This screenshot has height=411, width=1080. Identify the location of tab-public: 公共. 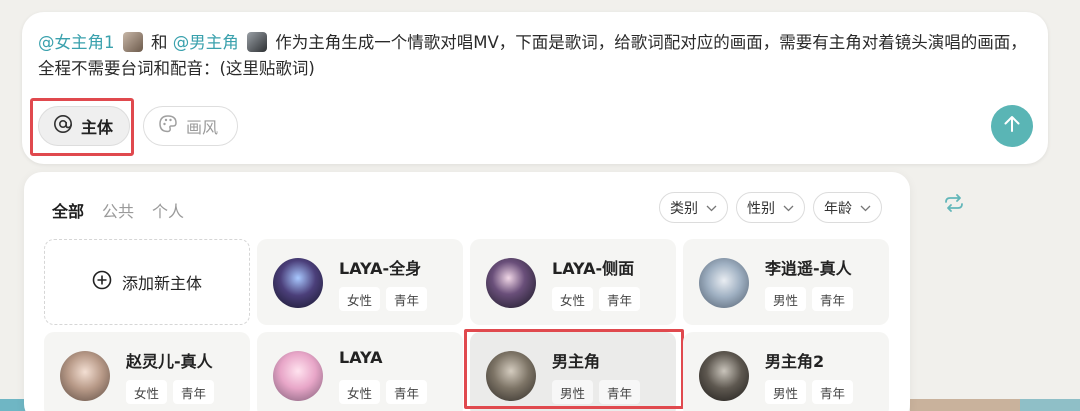
(118, 210).